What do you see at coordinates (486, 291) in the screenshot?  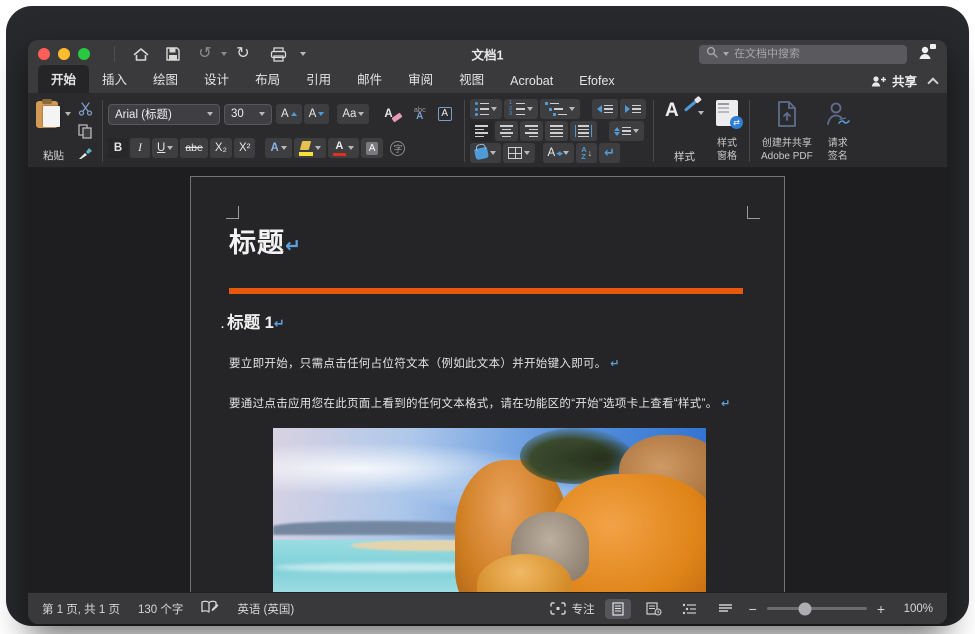 I see `title-rule` at bounding box center [486, 291].